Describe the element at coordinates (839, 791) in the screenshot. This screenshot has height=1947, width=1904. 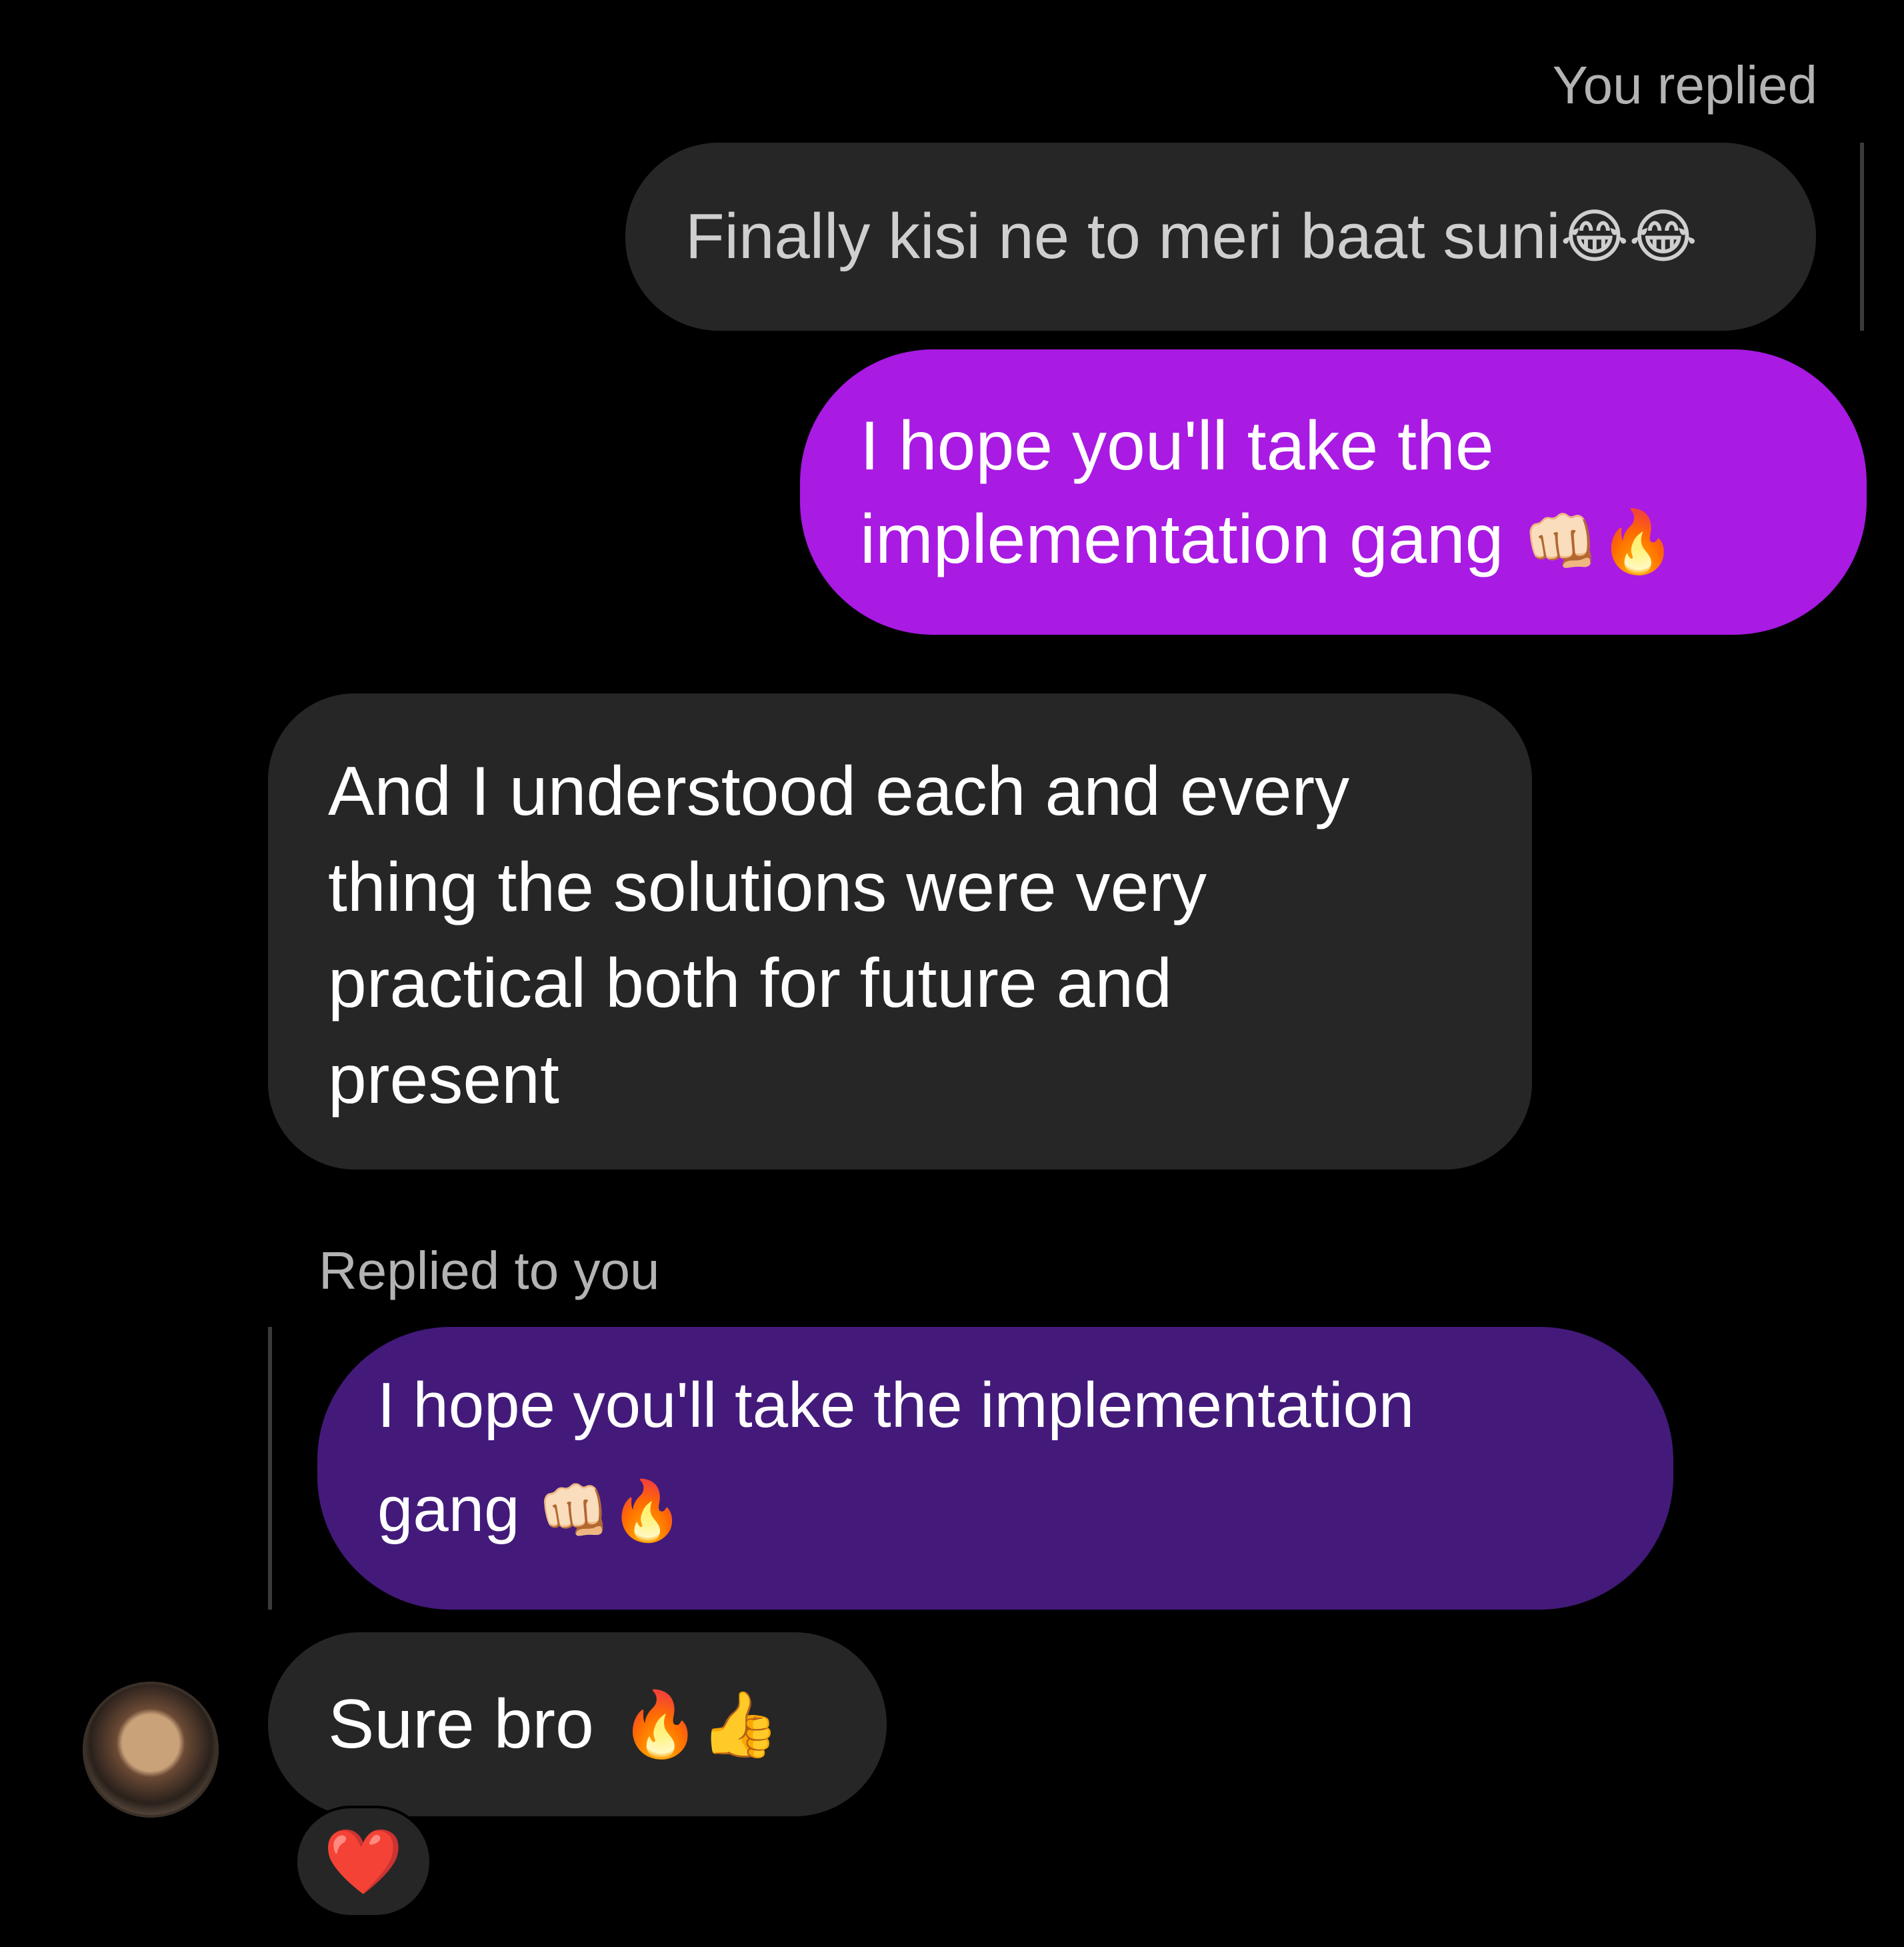
I see `received-message-line-1: And I understood each and every` at that location.